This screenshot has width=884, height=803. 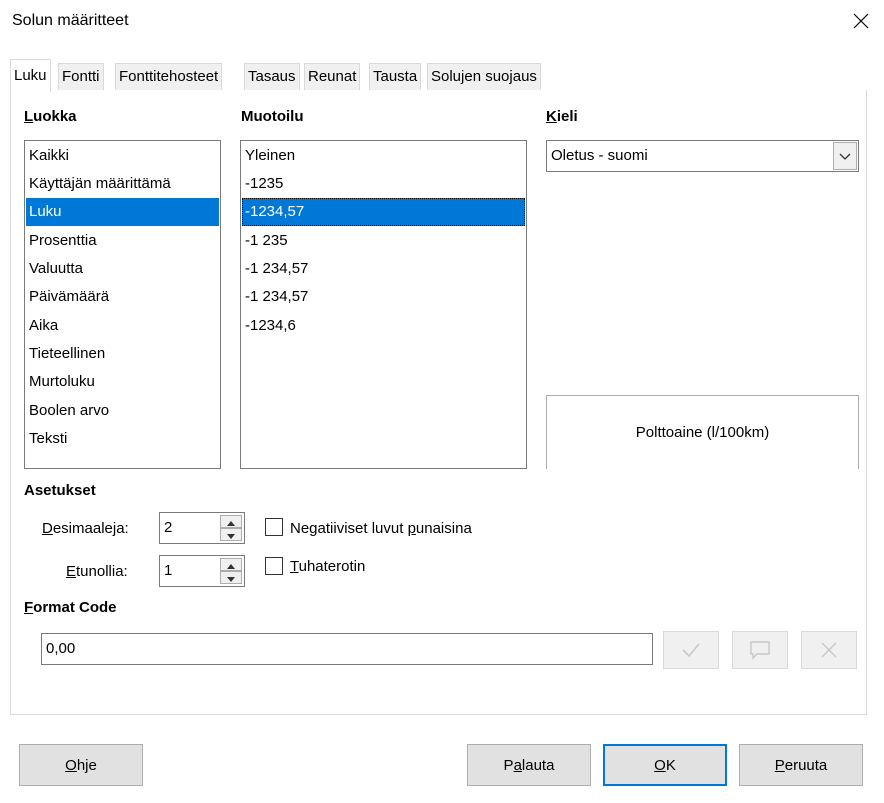 I want to click on options-header: Asetukset, so click(x=60, y=490).